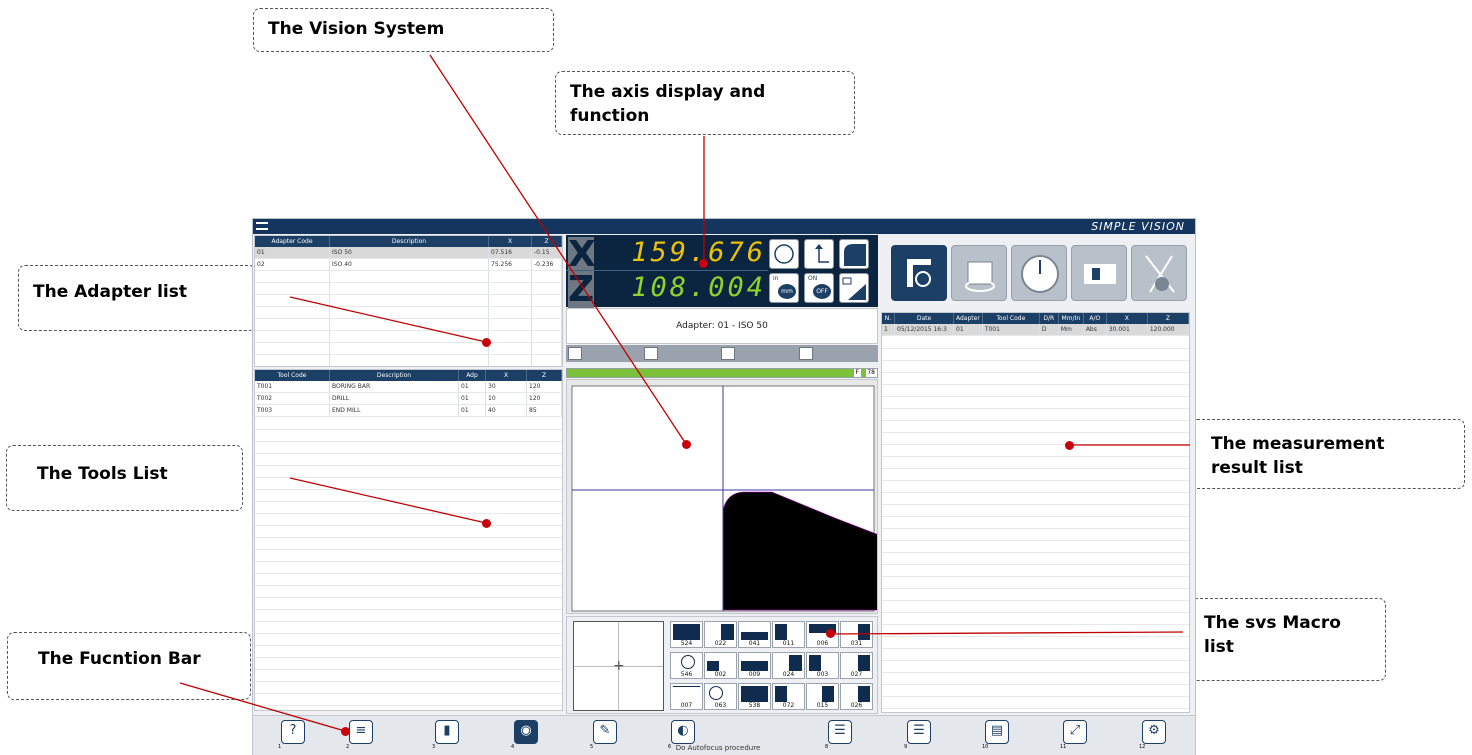 The height and width of the screenshot is (755, 1472). What do you see at coordinates (720, 634) in the screenshot?
I see `macro-tile: 022` at bounding box center [720, 634].